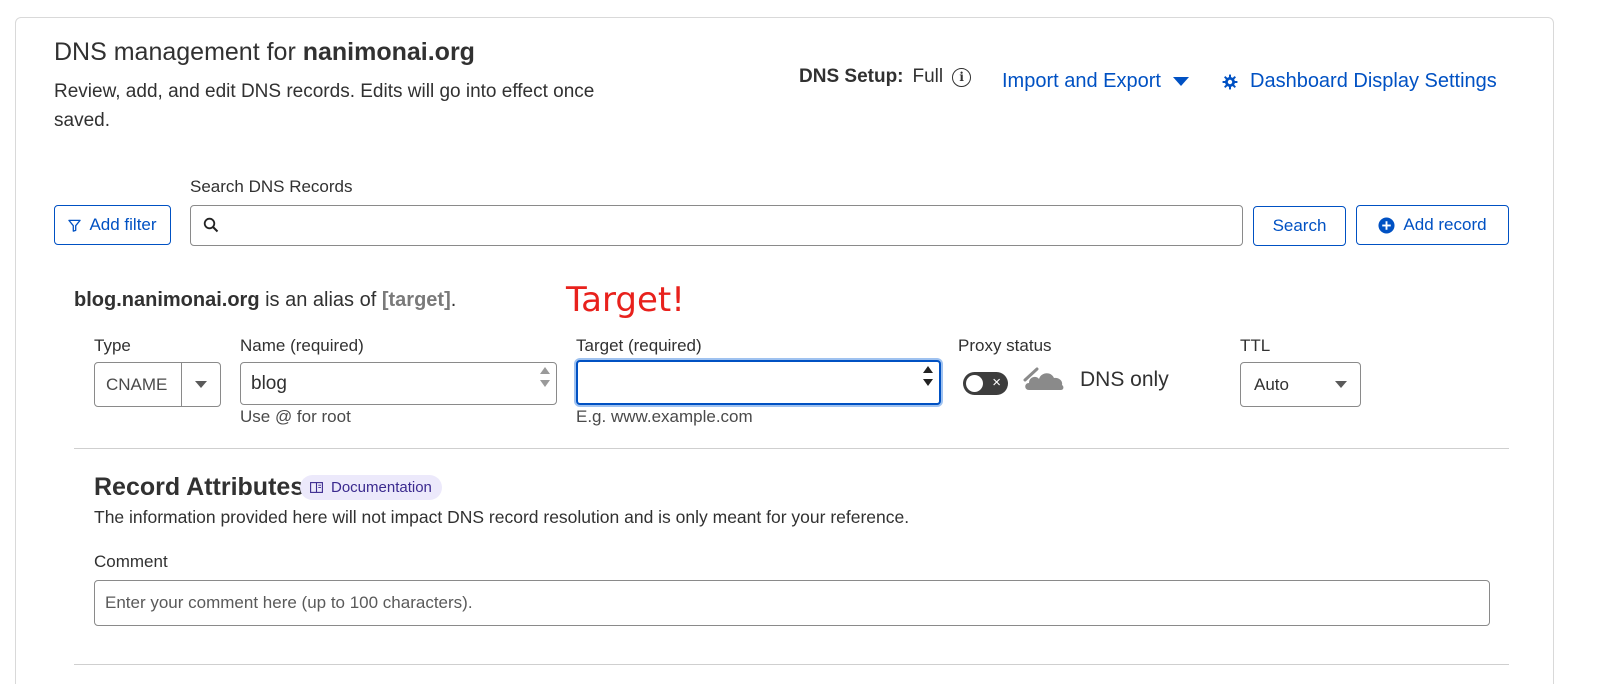 The width and height of the screenshot is (1603, 684). What do you see at coordinates (1271, 384) in the screenshot?
I see `ttl-value: Auto` at bounding box center [1271, 384].